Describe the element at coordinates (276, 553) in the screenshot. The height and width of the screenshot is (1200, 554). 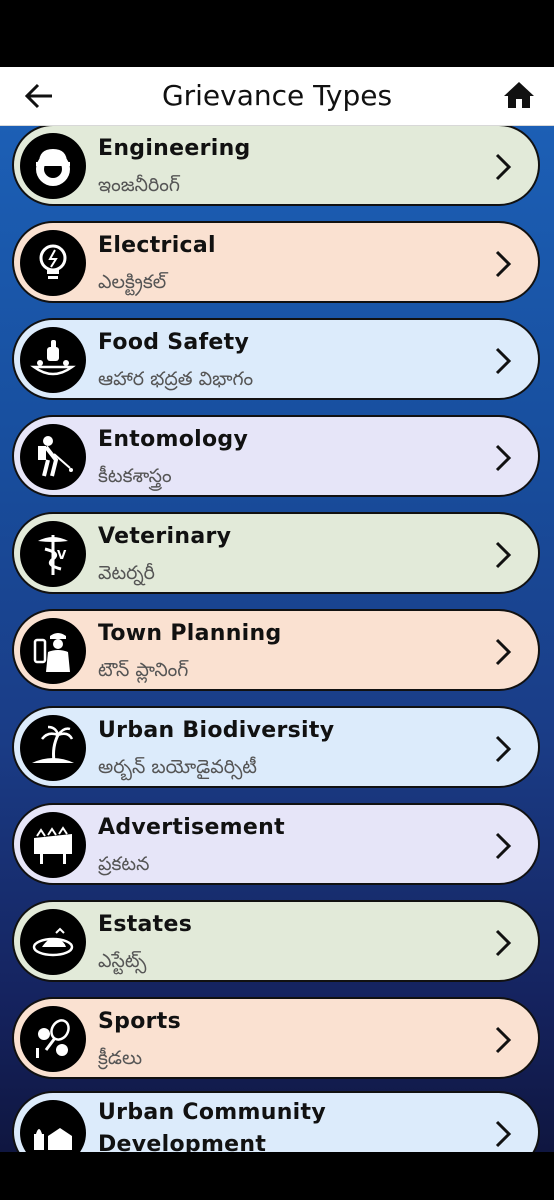
I see `grievance-item-veterinary: V Veterinary వెటర్నరీ` at that location.